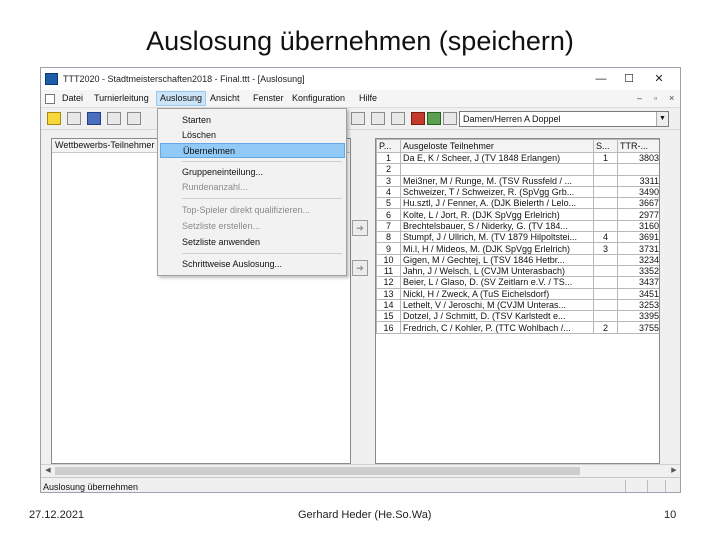 The height and width of the screenshot is (540, 720). Describe the element at coordinates (360, 484) in the screenshot. I see `status-bar: Auslosung übernehmen` at that location.